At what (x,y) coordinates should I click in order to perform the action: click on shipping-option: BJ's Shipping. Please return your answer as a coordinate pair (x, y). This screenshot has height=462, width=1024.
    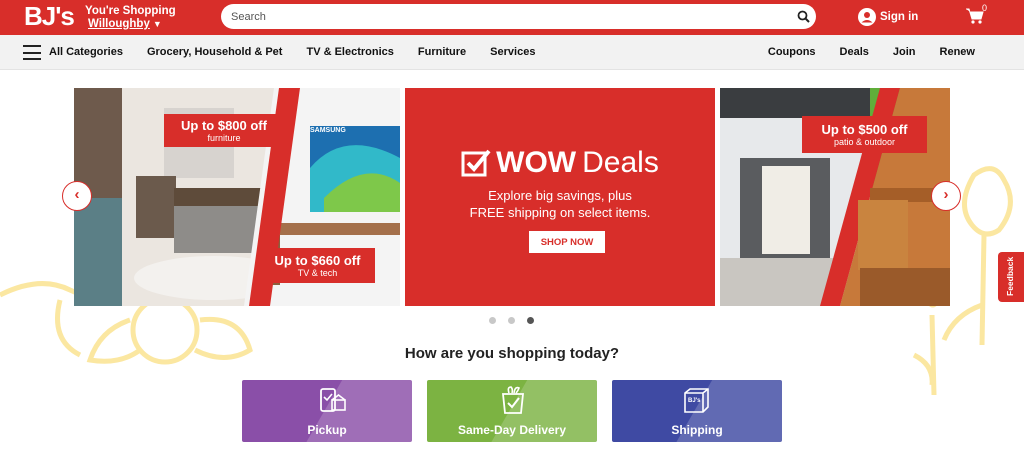
    Looking at the image, I should click on (697, 411).